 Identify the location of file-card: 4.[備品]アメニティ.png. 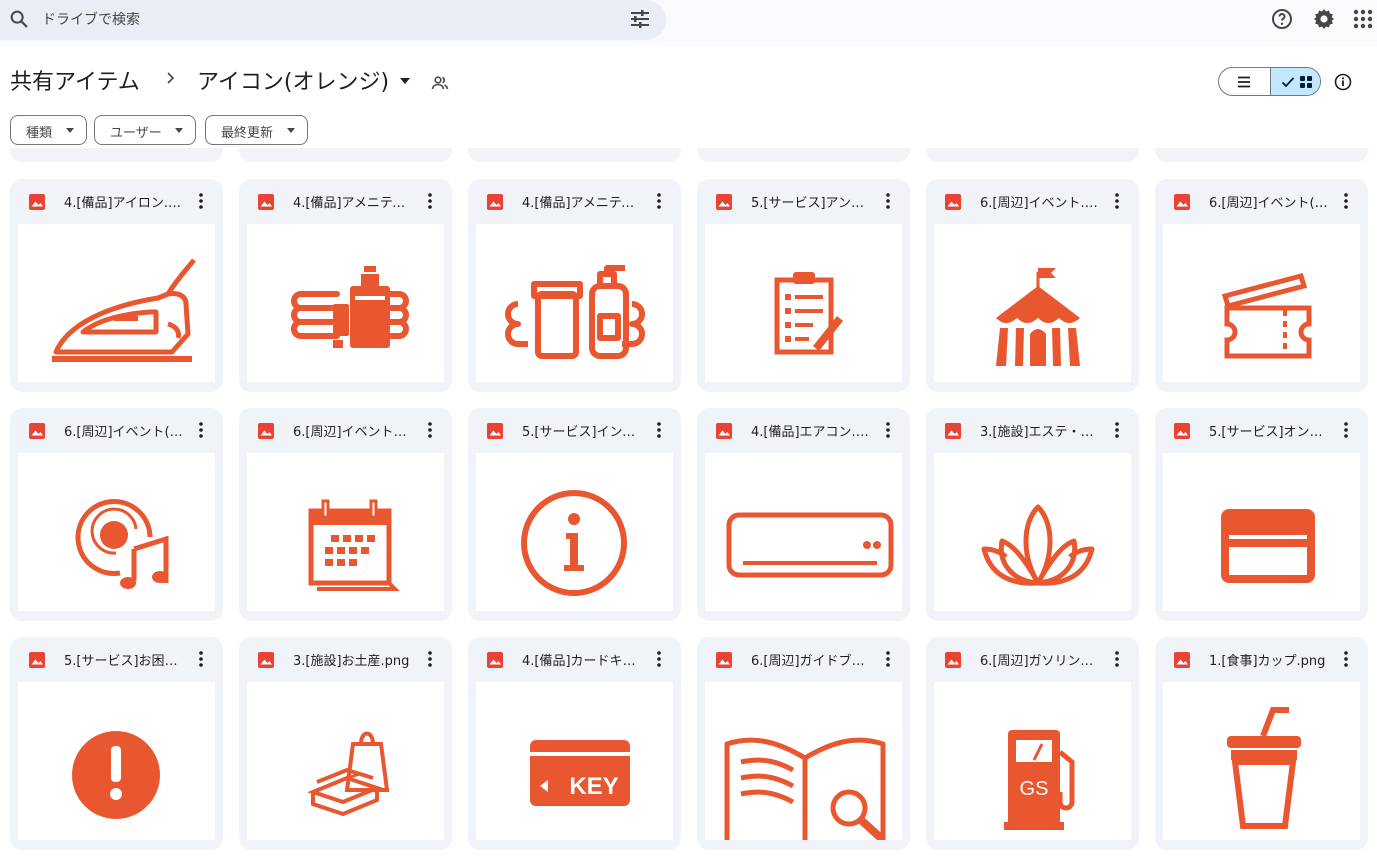
(345, 285).